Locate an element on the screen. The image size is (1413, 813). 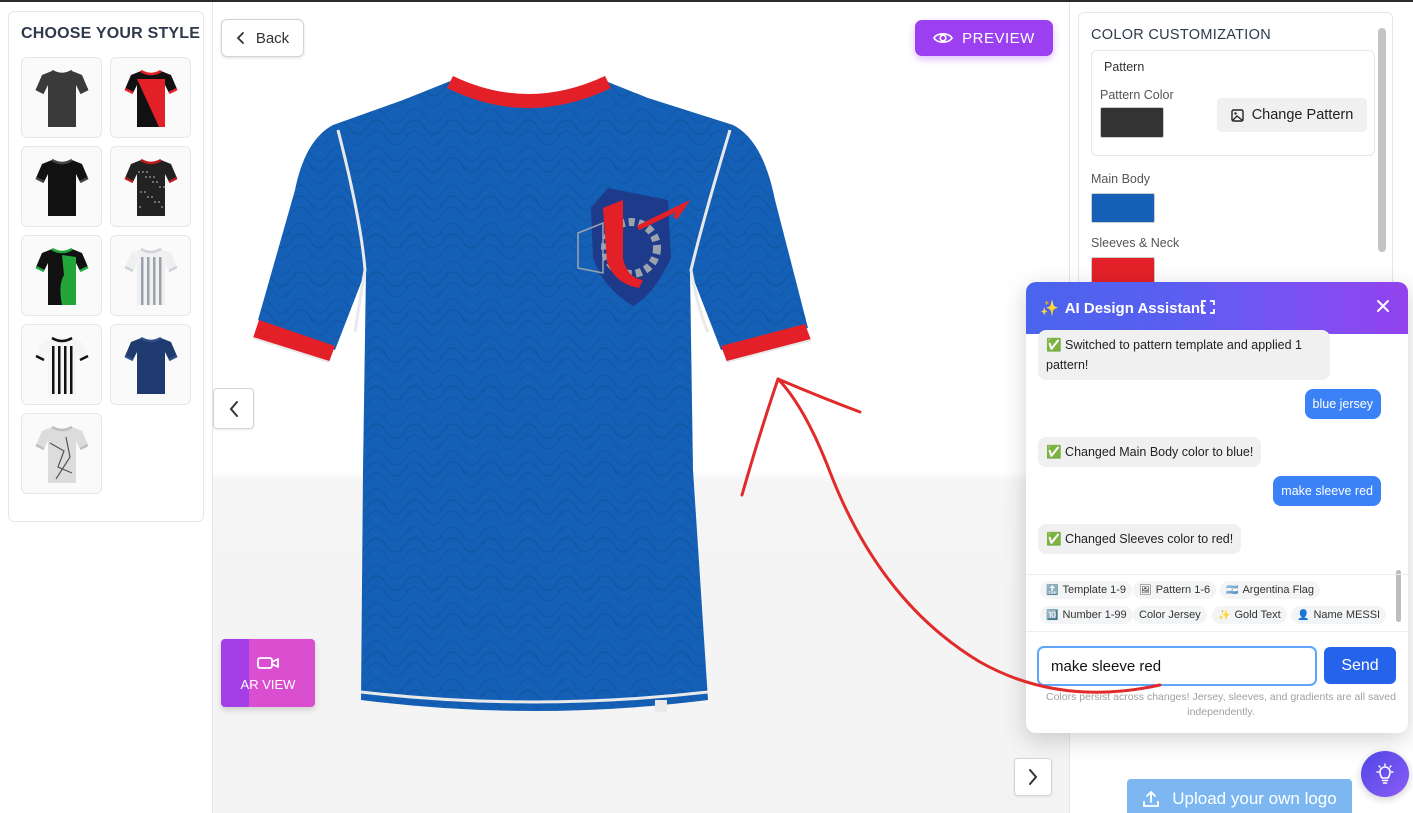
chip-label: Number 1-99 is located at coordinates (1094, 615).